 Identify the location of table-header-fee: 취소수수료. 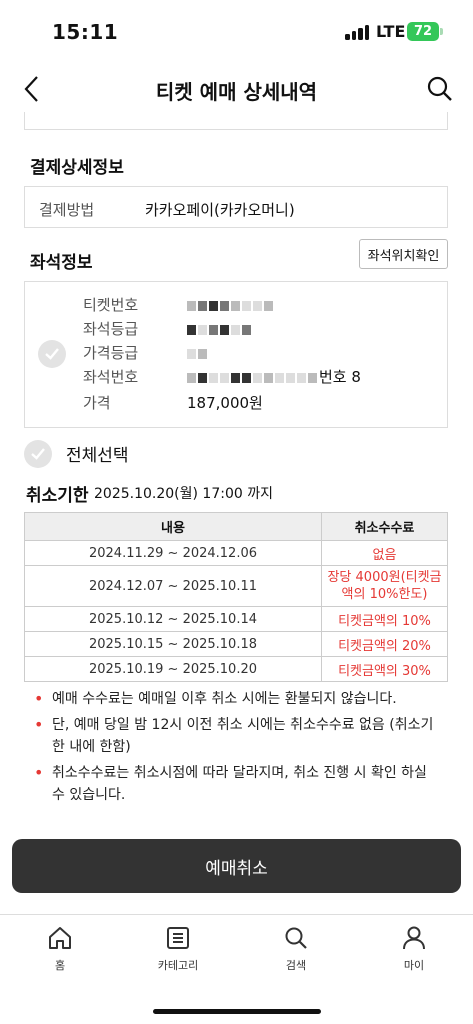
(384, 526).